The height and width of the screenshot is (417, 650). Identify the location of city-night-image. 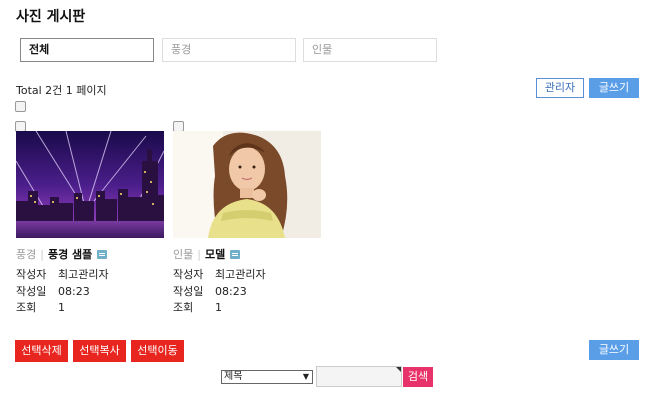
(90, 184).